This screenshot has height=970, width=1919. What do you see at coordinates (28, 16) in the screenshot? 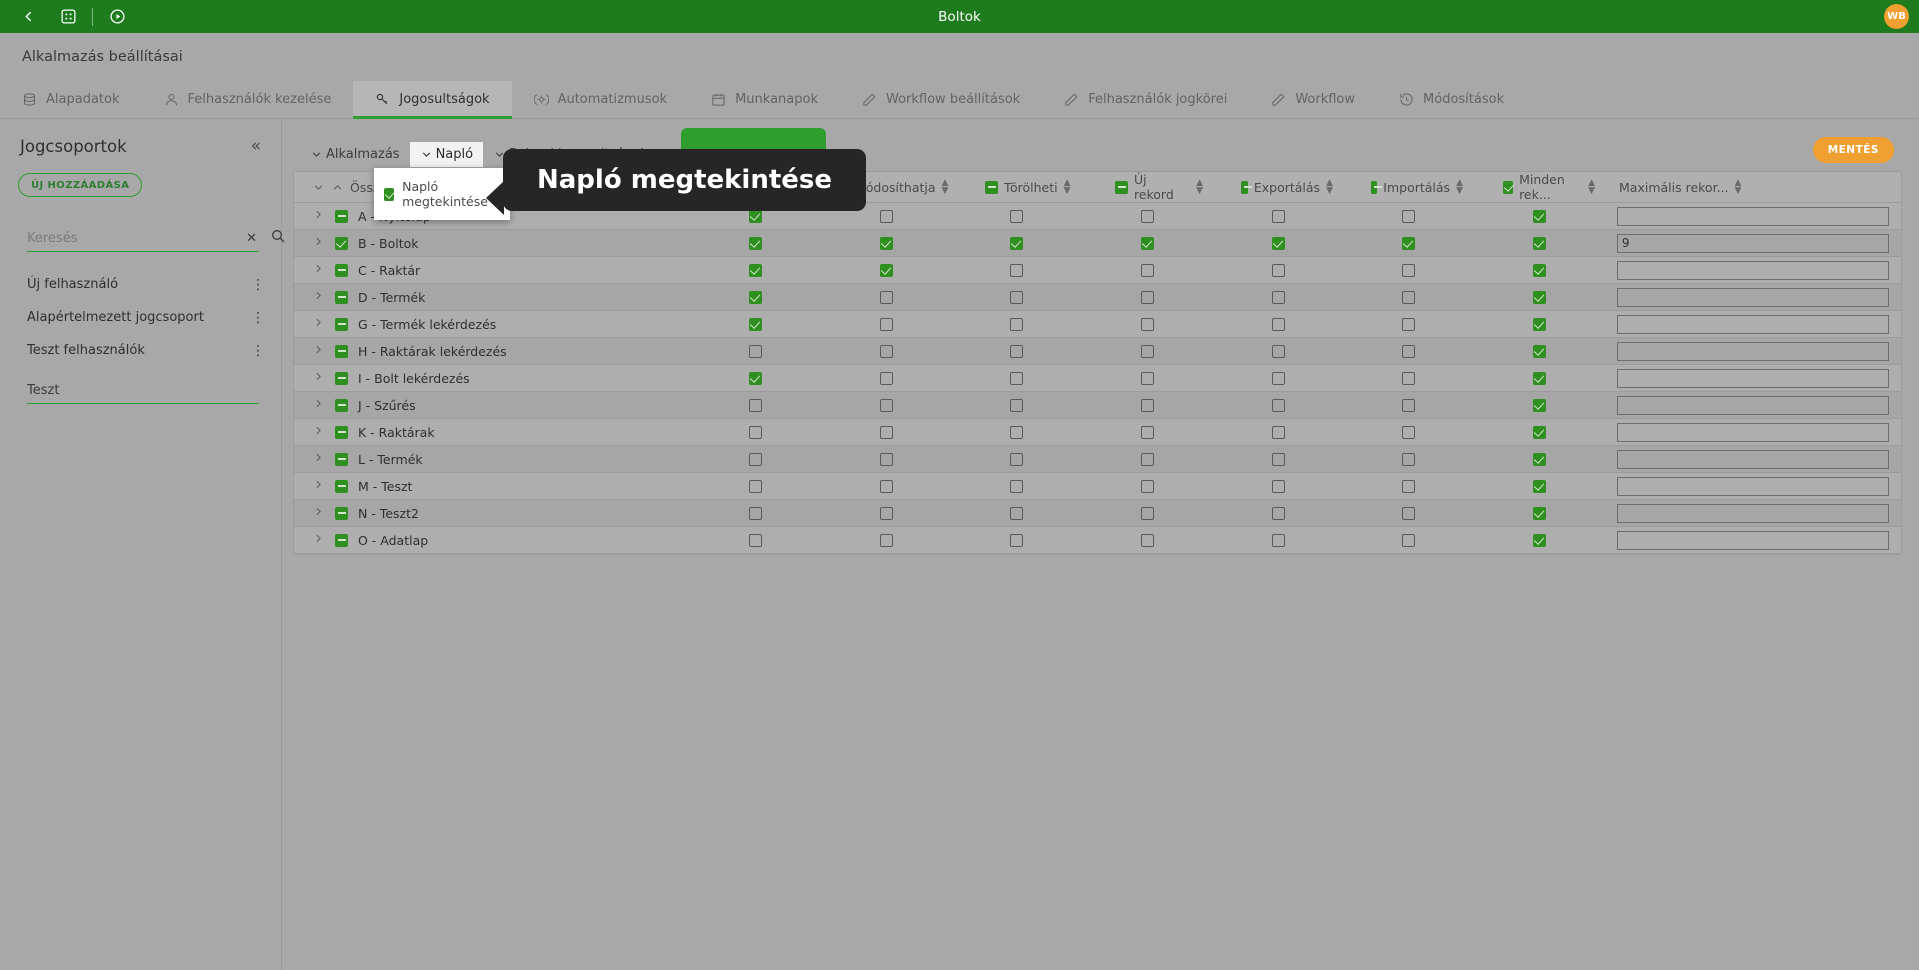
I see `back-button` at bounding box center [28, 16].